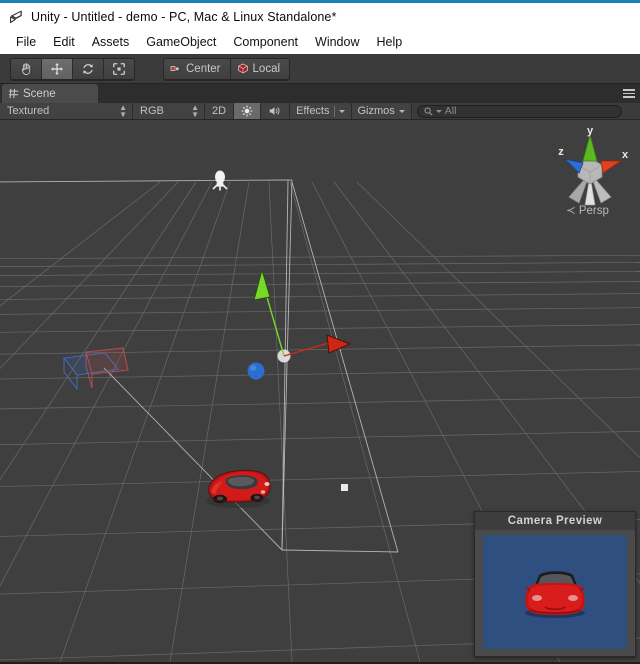 This screenshot has width=640, height=664. What do you see at coordinates (555, 521) in the screenshot?
I see `camera-preview-title: Camera Preview` at bounding box center [555, 521].